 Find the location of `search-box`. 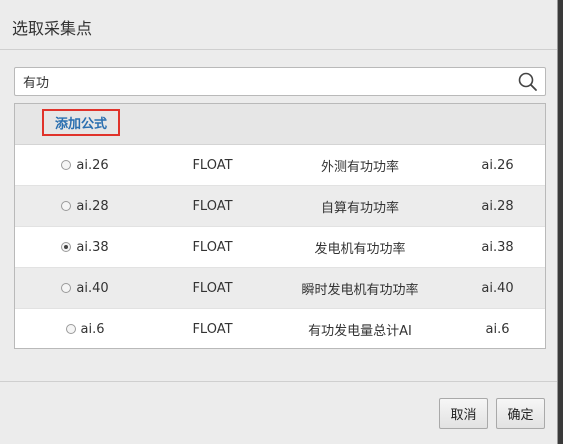

search-box is located at coordinates (280, 81).